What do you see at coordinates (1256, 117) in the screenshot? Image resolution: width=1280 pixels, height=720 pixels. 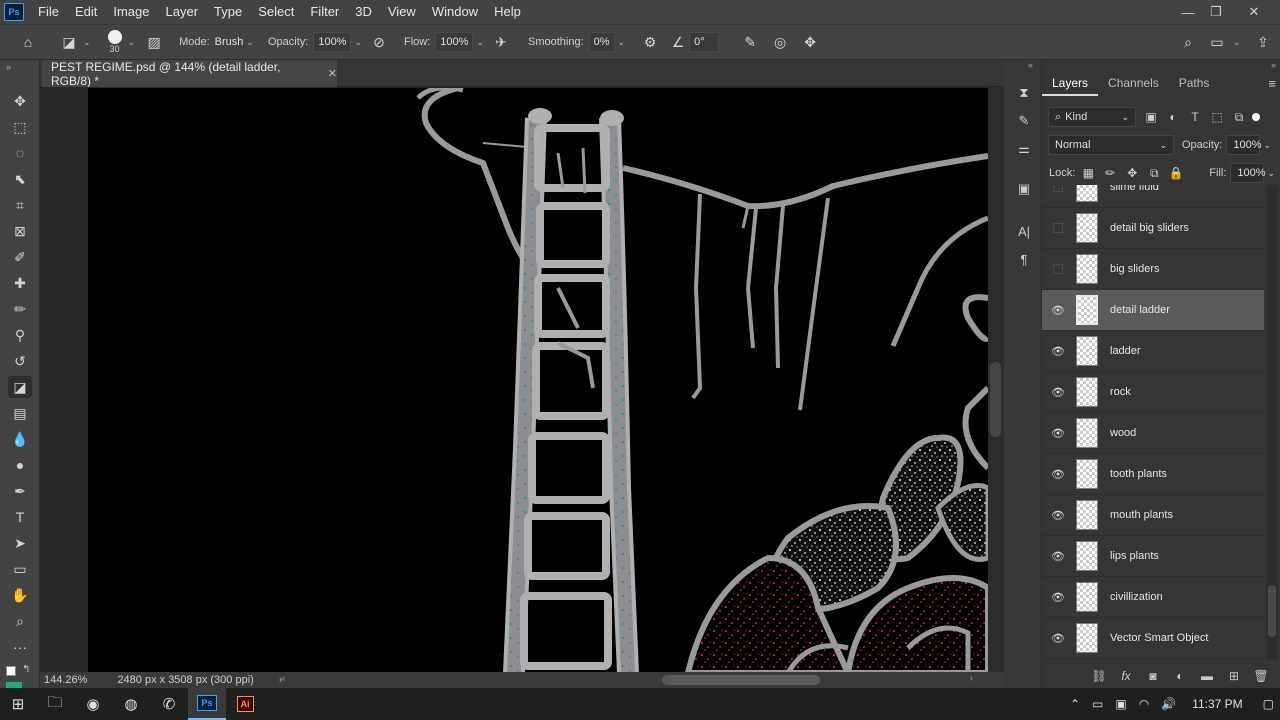 I see `filter-toggle-icon` at bounding box center [1256, 117].